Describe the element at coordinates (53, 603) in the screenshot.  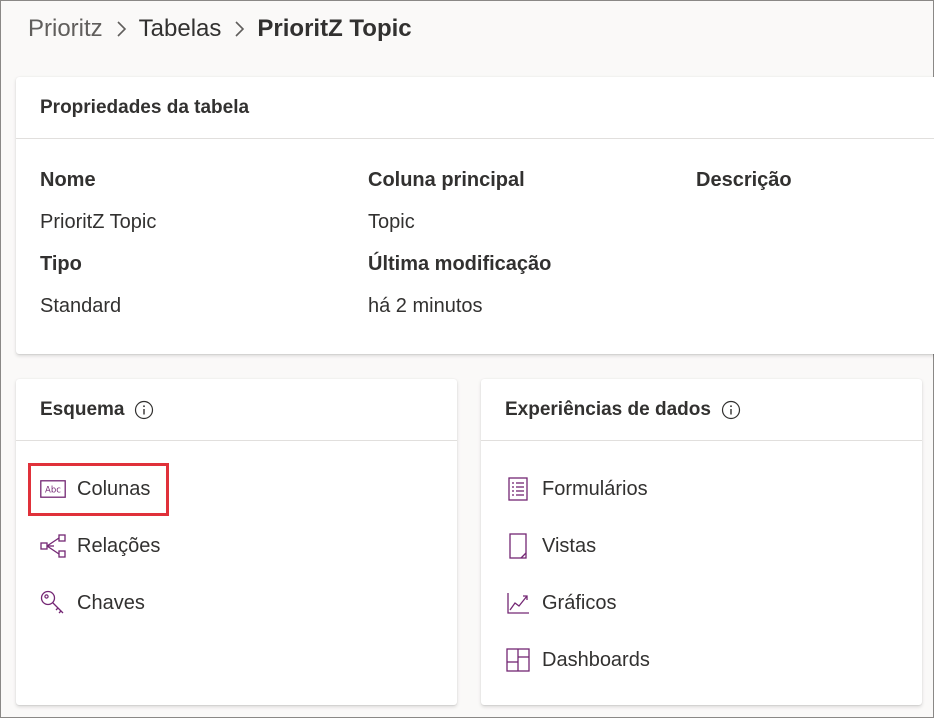
I see `key-icon` at that location.